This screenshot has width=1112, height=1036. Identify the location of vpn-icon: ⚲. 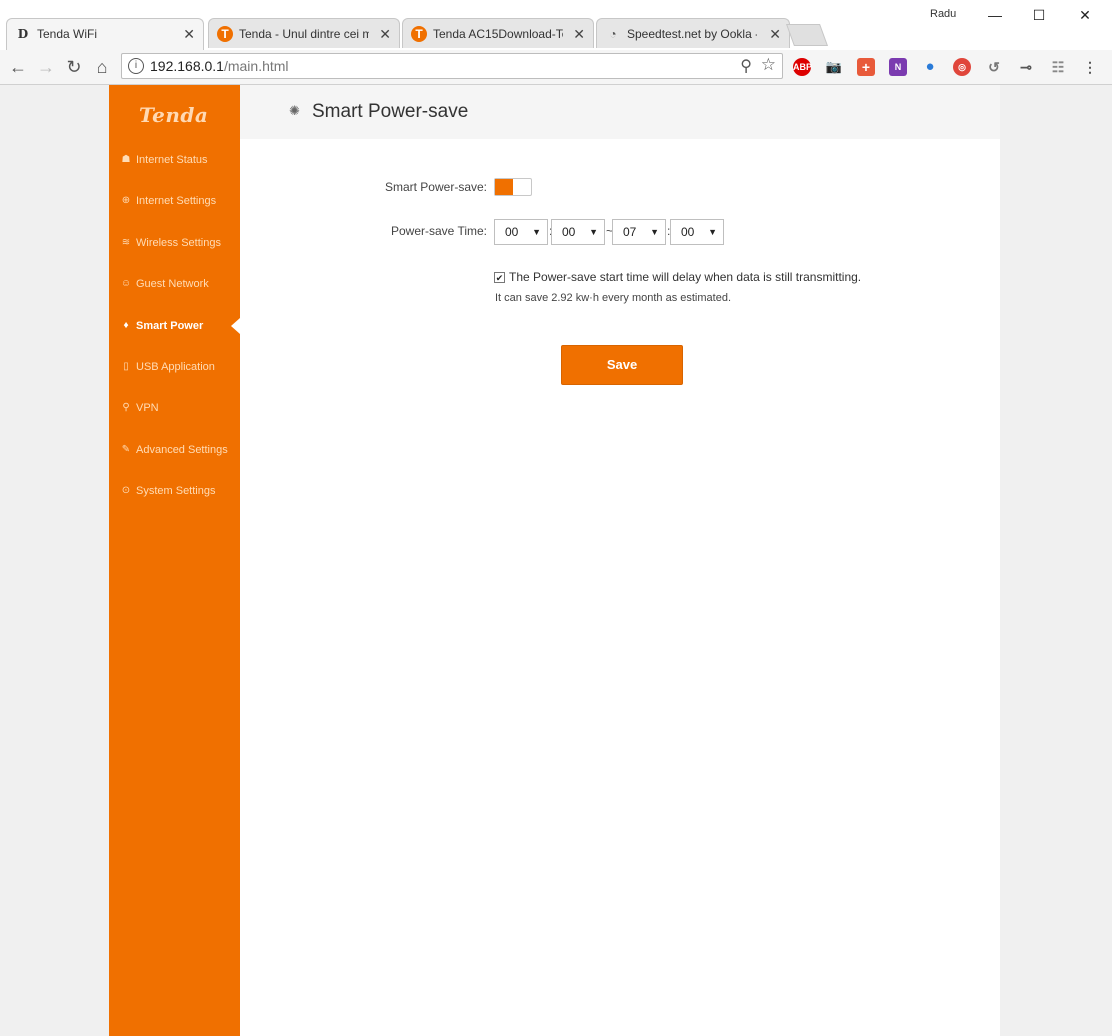
(126, 407).